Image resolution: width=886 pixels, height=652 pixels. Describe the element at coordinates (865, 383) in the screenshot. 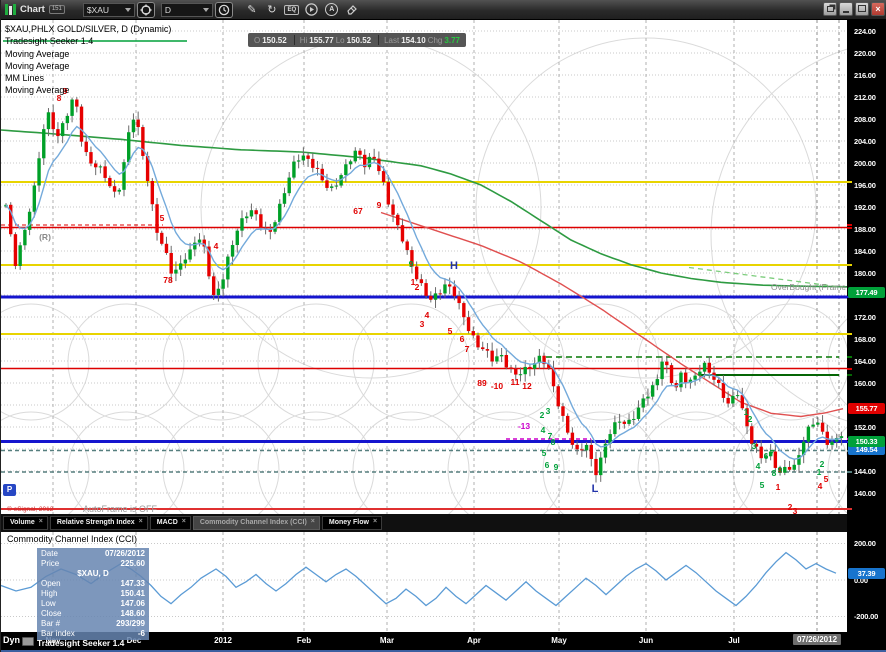

I see `price-tick-label: 160.00` at that location.